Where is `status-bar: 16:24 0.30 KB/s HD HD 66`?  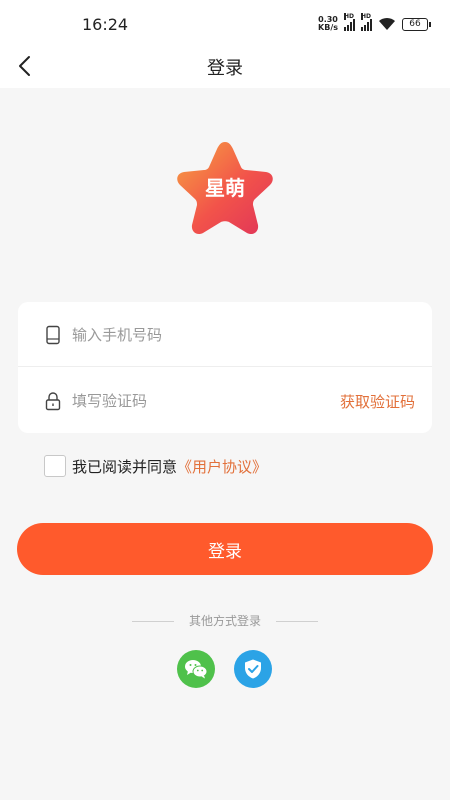
status-bar: 16:24 0.30 KB/s HD HD 66 is located at coordinates (225, 22).